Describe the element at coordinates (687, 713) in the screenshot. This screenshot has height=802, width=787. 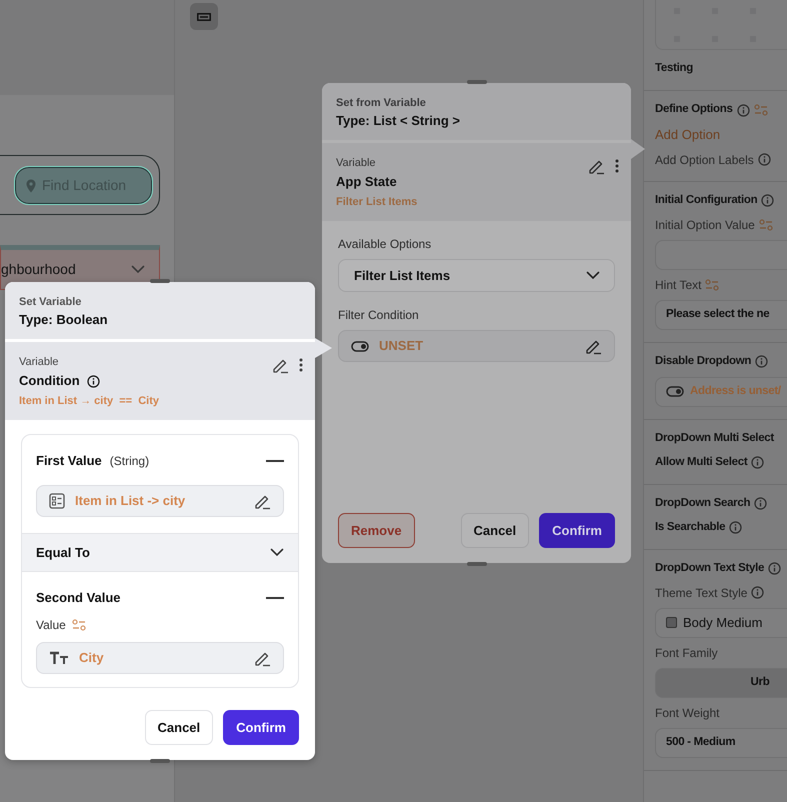
I see `field-label: Font Weight` at that location.